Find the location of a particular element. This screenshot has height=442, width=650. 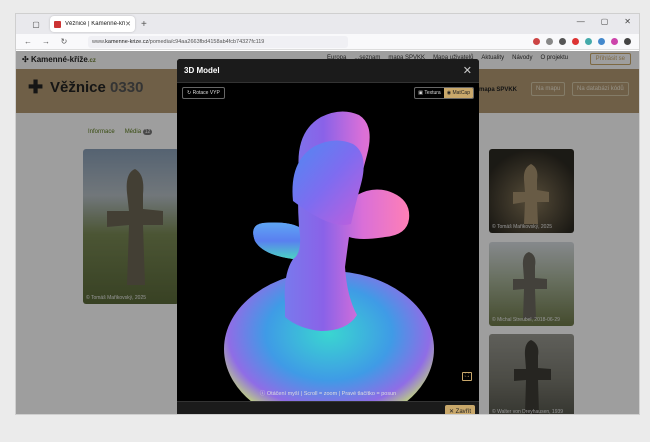

fullscreen-icon: ⛶ is located at coordinates (467, 376).